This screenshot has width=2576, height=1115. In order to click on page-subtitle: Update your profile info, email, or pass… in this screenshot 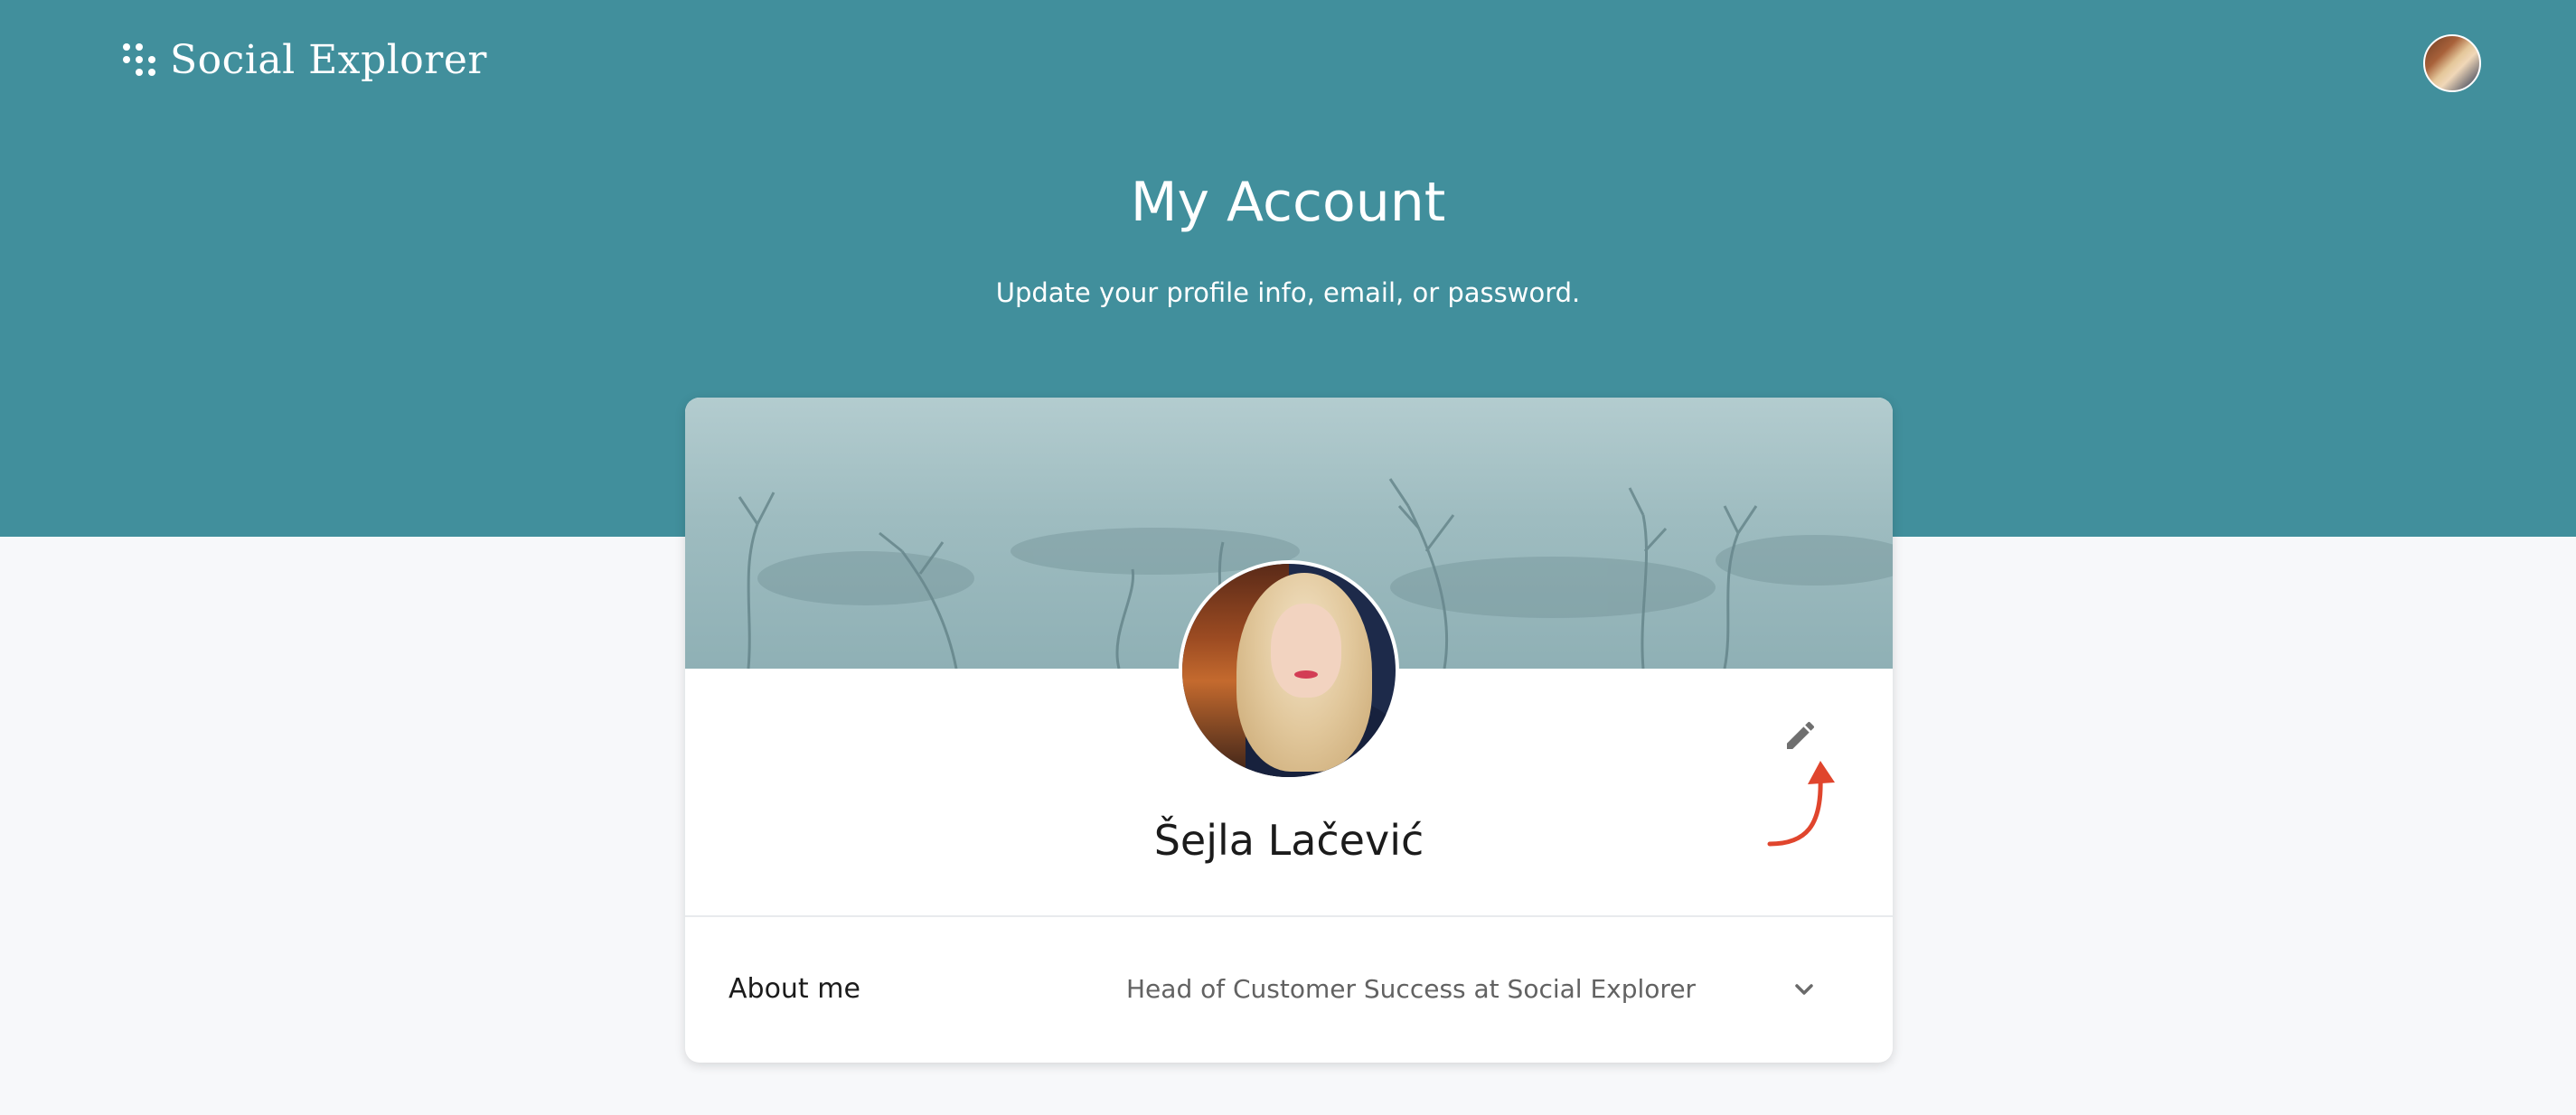, I will do `click(1288, 292)`.